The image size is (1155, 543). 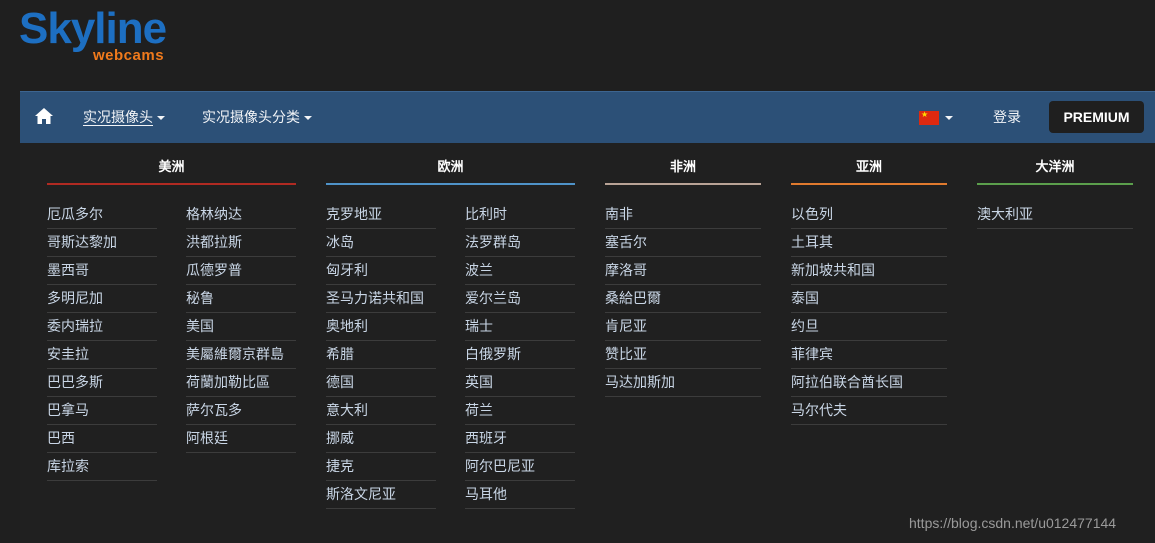 I want to click on live-webcams-menu: 实况摄像头, so click(x=124, y=118).